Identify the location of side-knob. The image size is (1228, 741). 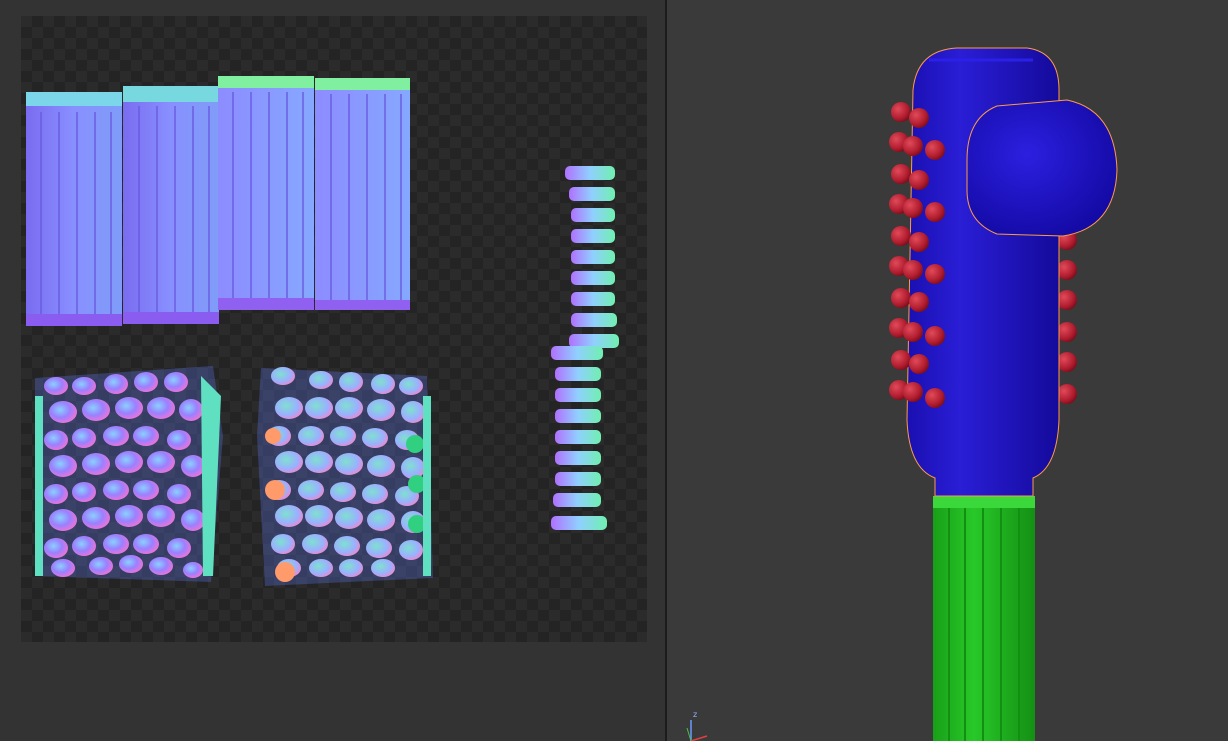
(1042, 168).